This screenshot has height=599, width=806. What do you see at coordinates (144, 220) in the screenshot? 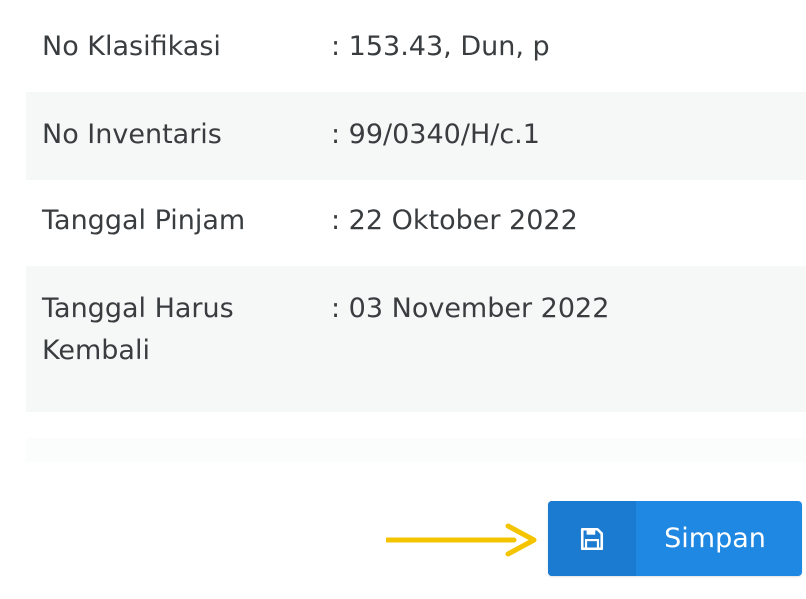
I see `detail-label: Tanggal Pinjam` at bounding box center [144, 220].